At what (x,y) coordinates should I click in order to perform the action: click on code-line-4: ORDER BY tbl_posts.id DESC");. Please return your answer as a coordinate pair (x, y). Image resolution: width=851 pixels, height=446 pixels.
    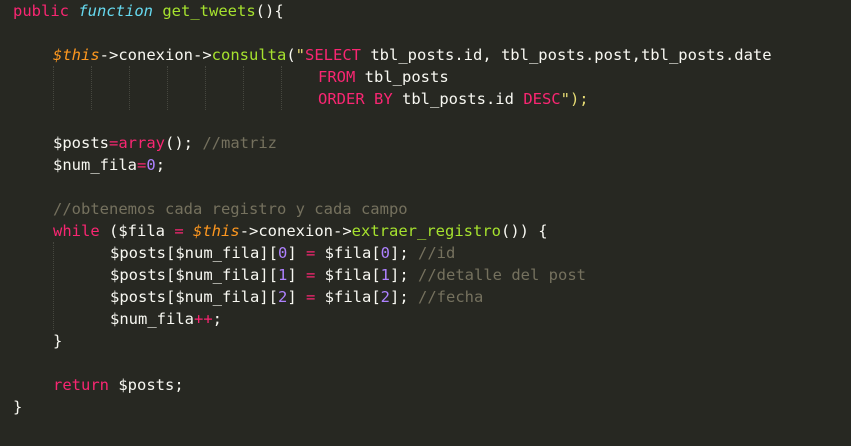
    Looking at the image, I should click on (453, 99).